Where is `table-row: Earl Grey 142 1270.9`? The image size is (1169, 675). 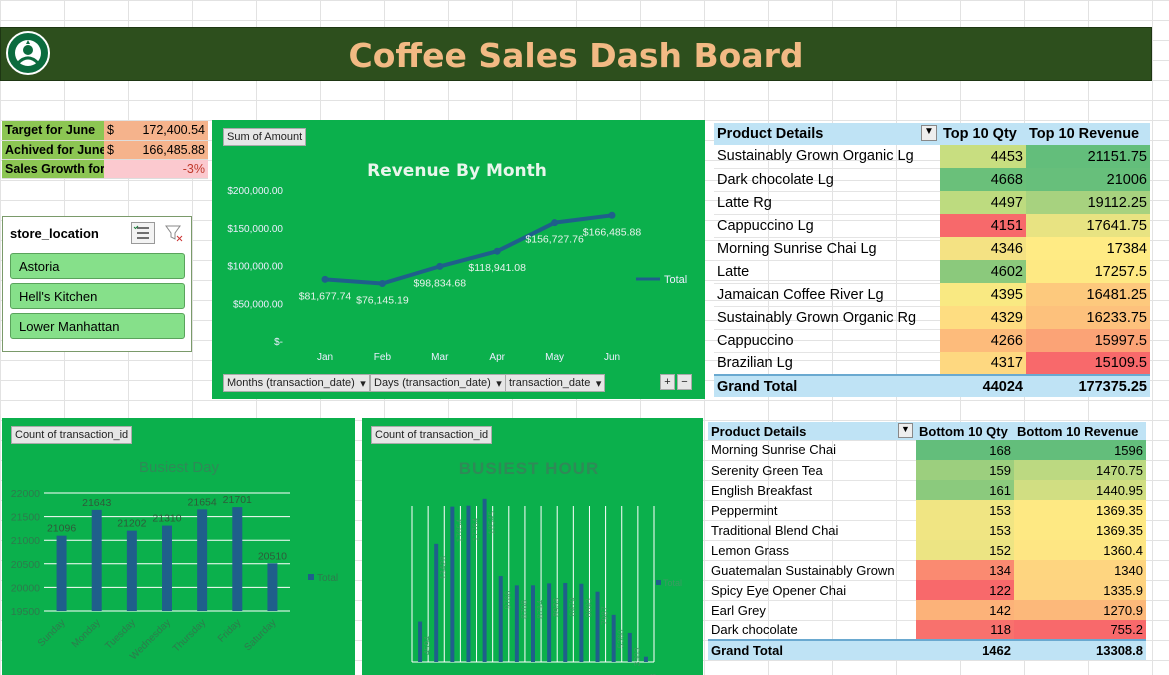
table-row: Earl Grey 142 1270.9 is located at coordinates (927, 610).